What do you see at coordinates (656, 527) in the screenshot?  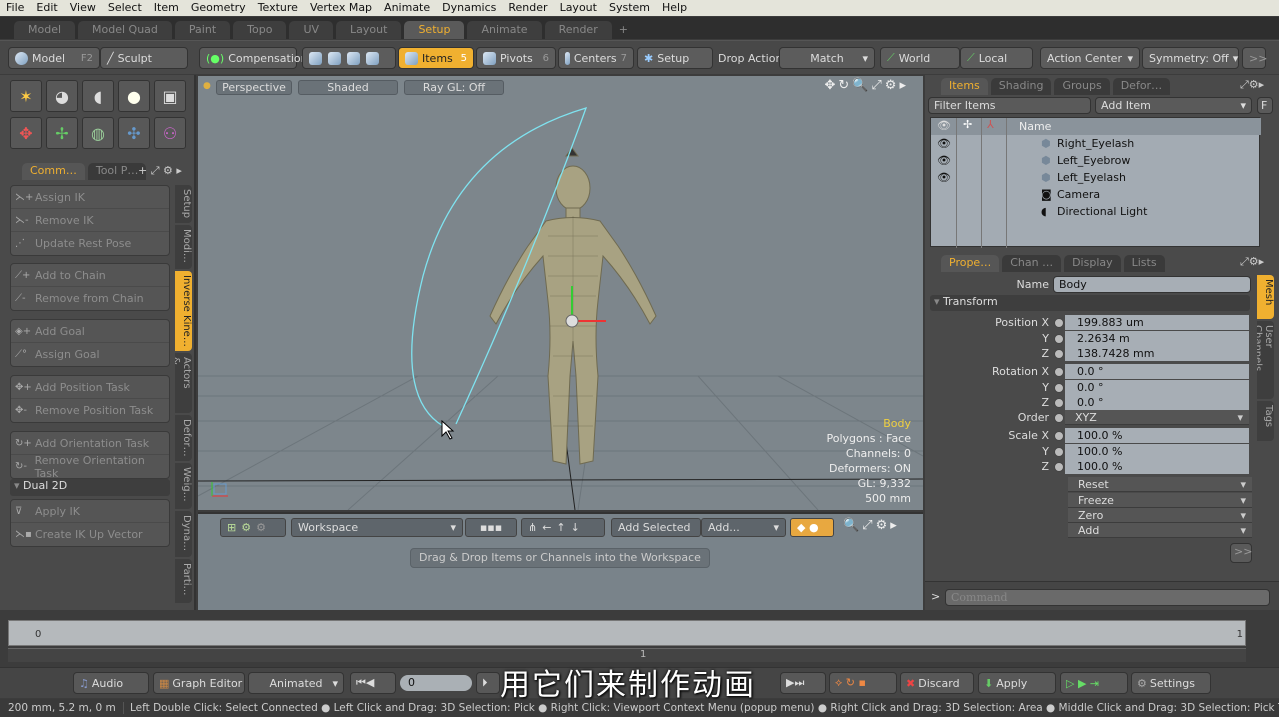 I see `add-selected-button: Add Selected` at bounding box center [656, 527].